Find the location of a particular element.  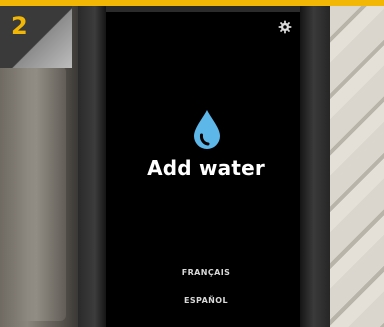

language-option-spanish: ESPAÑOL is located at coordinates (206, 300).